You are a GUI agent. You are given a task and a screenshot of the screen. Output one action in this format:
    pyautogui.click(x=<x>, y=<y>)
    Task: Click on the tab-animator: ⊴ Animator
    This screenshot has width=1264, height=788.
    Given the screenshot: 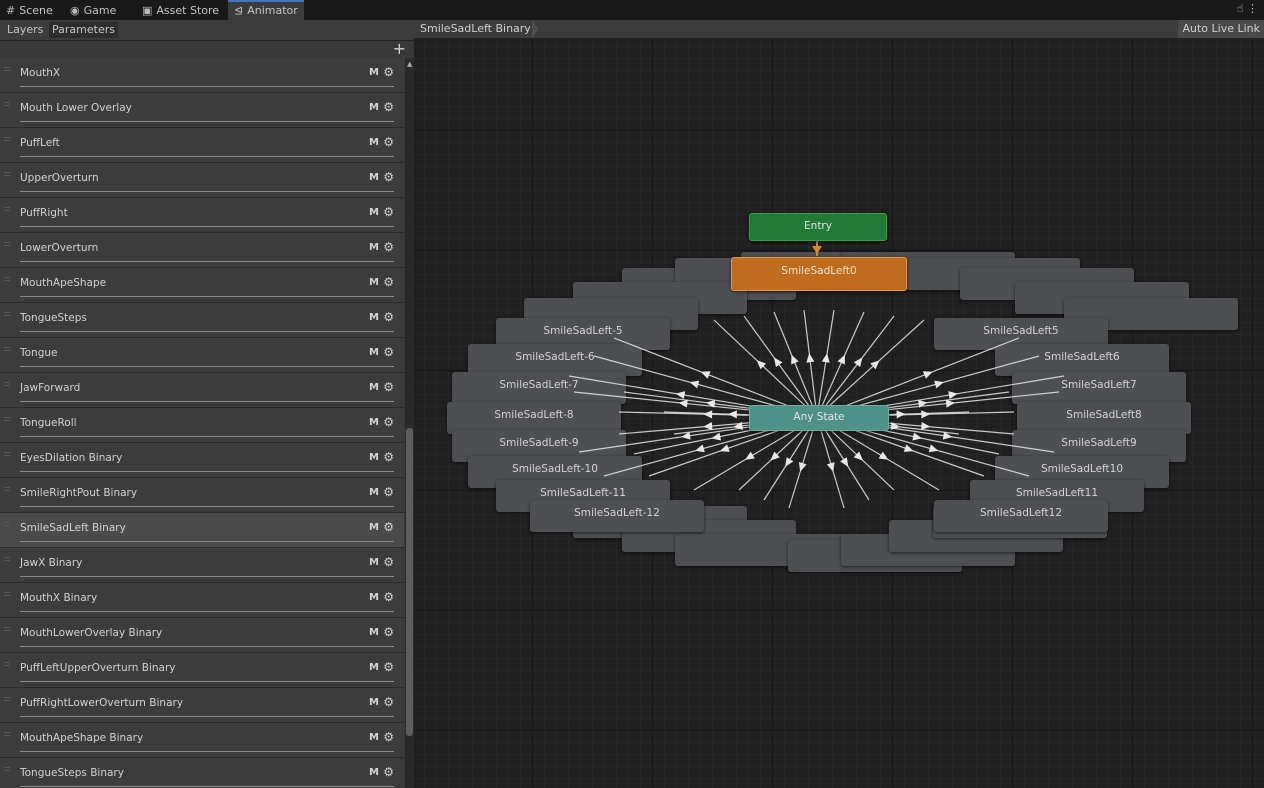 What is the action you would take?
    pyautogui.click(x=266, y=10)
    